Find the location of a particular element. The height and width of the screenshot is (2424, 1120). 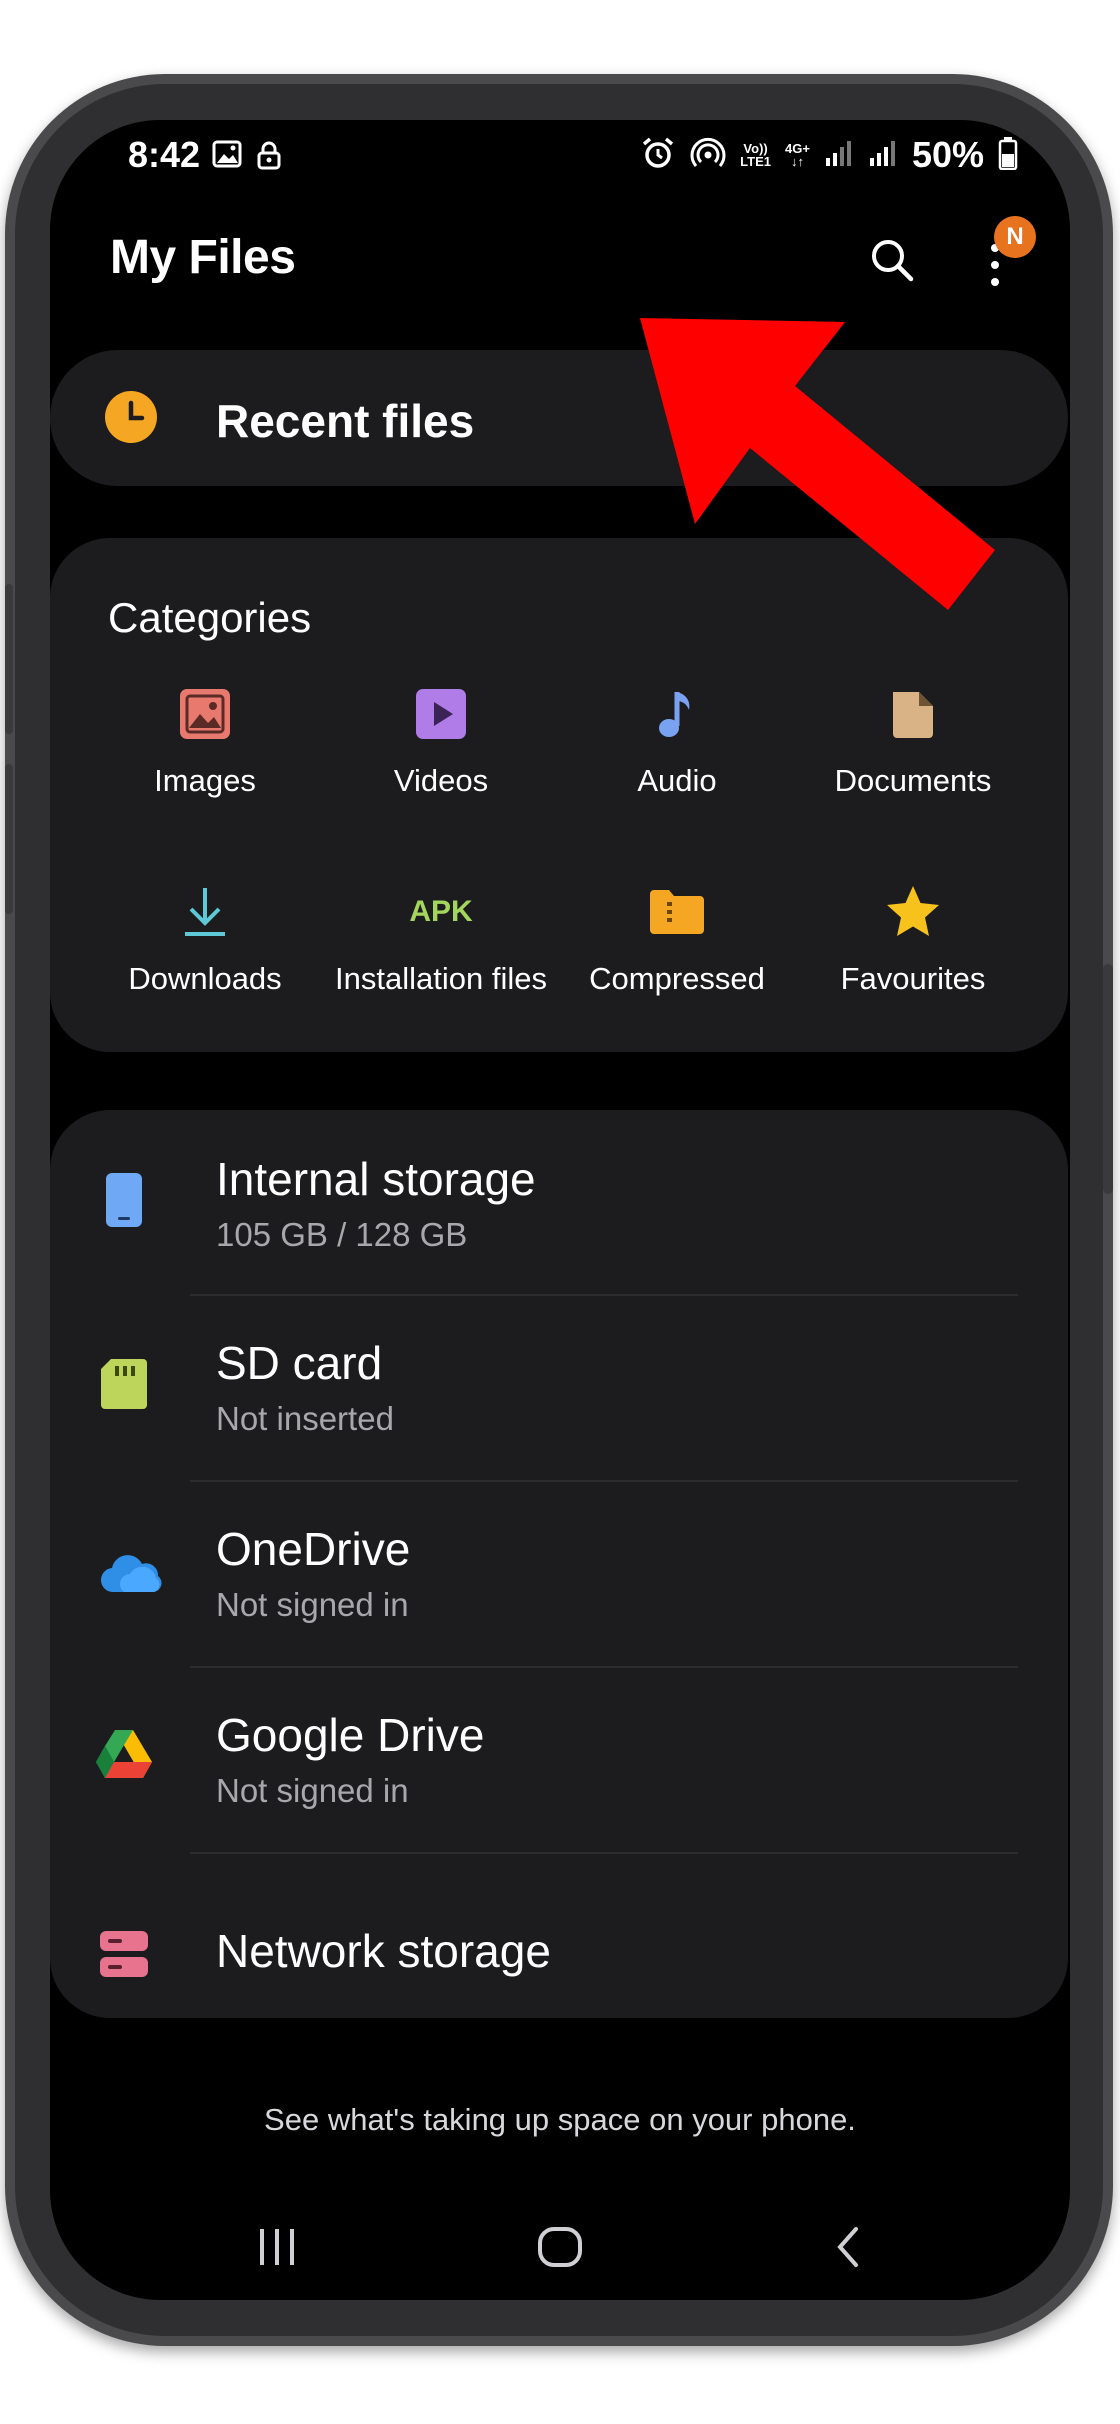

category-label: Documents is located at coordinates (913, 780).